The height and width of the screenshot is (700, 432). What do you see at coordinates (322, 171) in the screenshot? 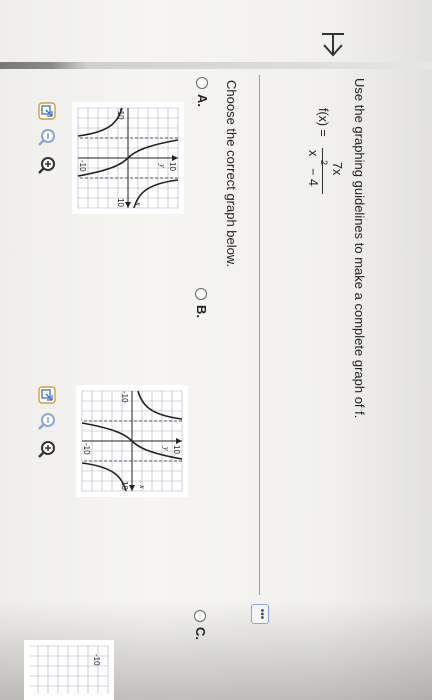
I see `fraction-bar` at bounding box center [322, 171].